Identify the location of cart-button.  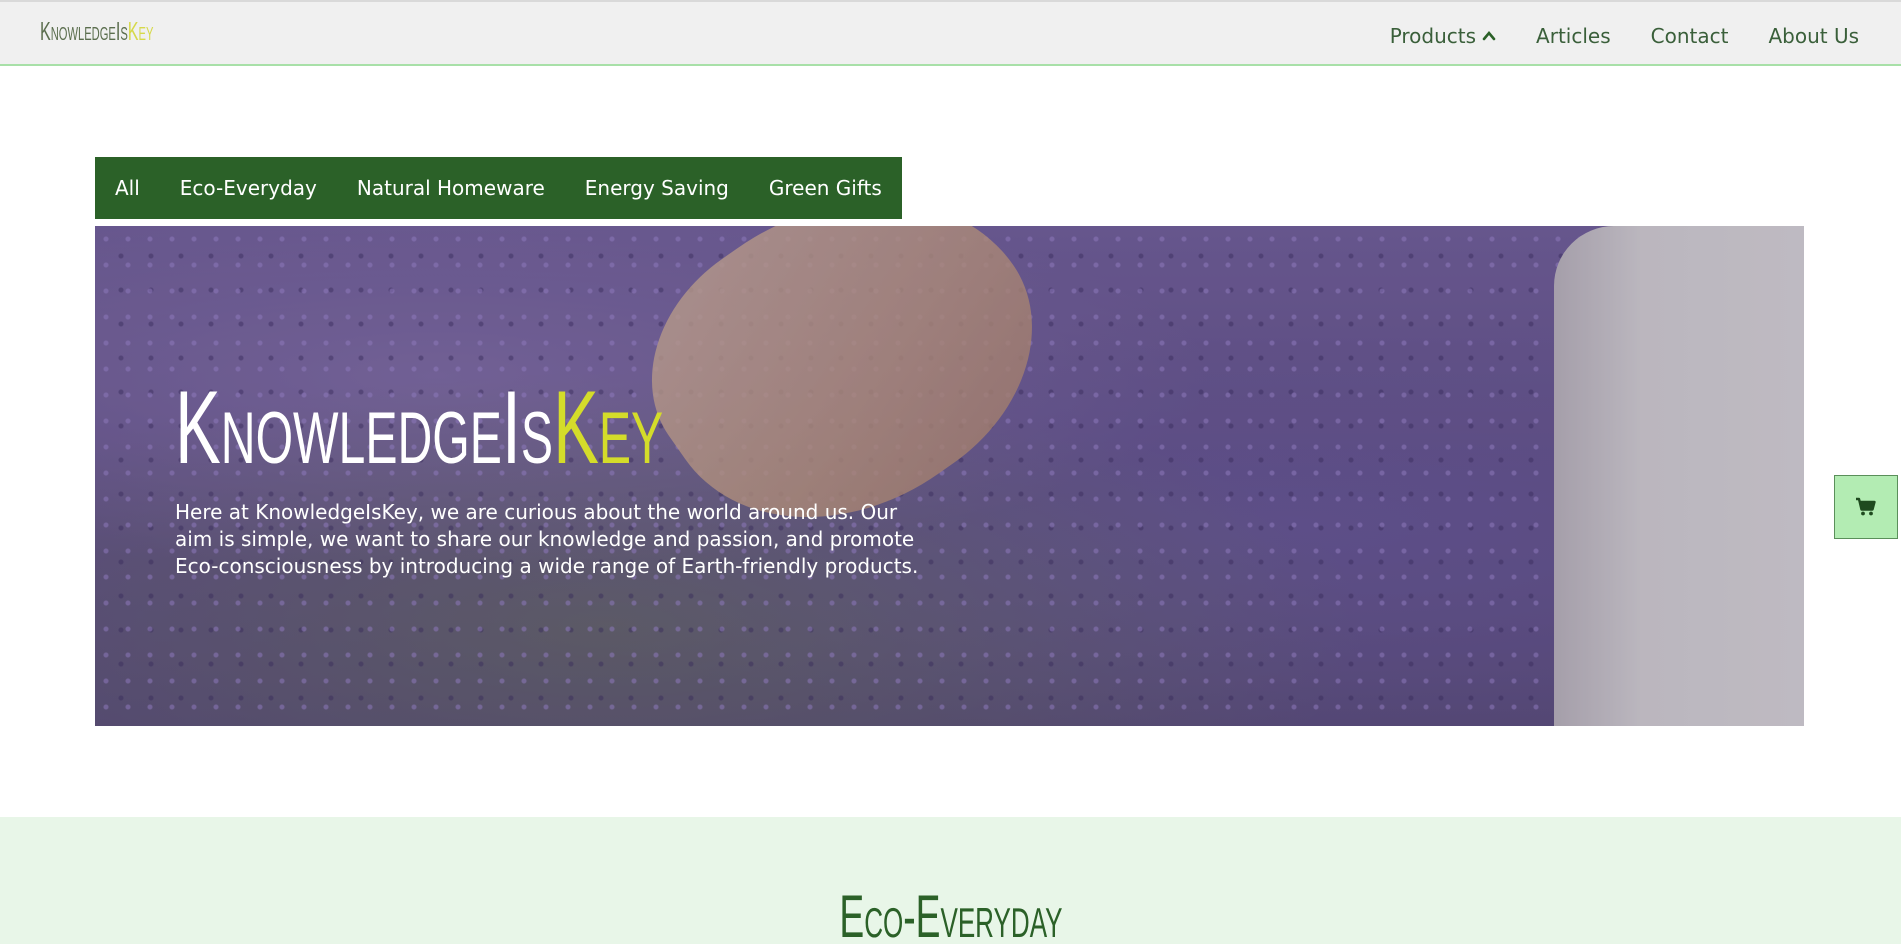
(1866, 507).